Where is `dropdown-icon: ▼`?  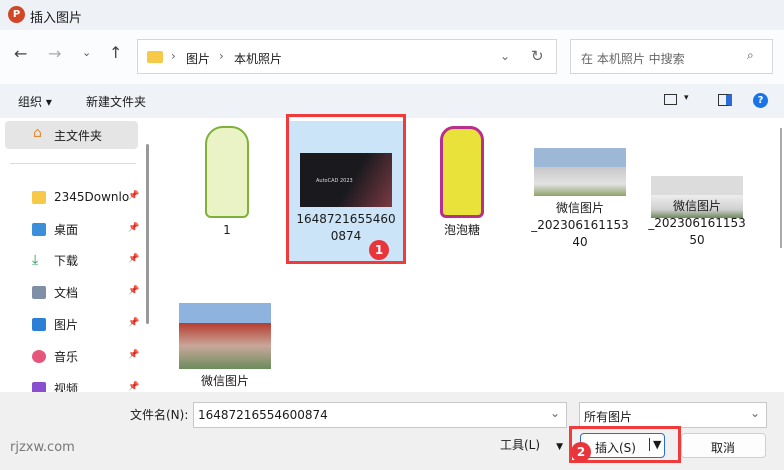 dropdown-icon: ▼ is located at coordinates (559, 447).